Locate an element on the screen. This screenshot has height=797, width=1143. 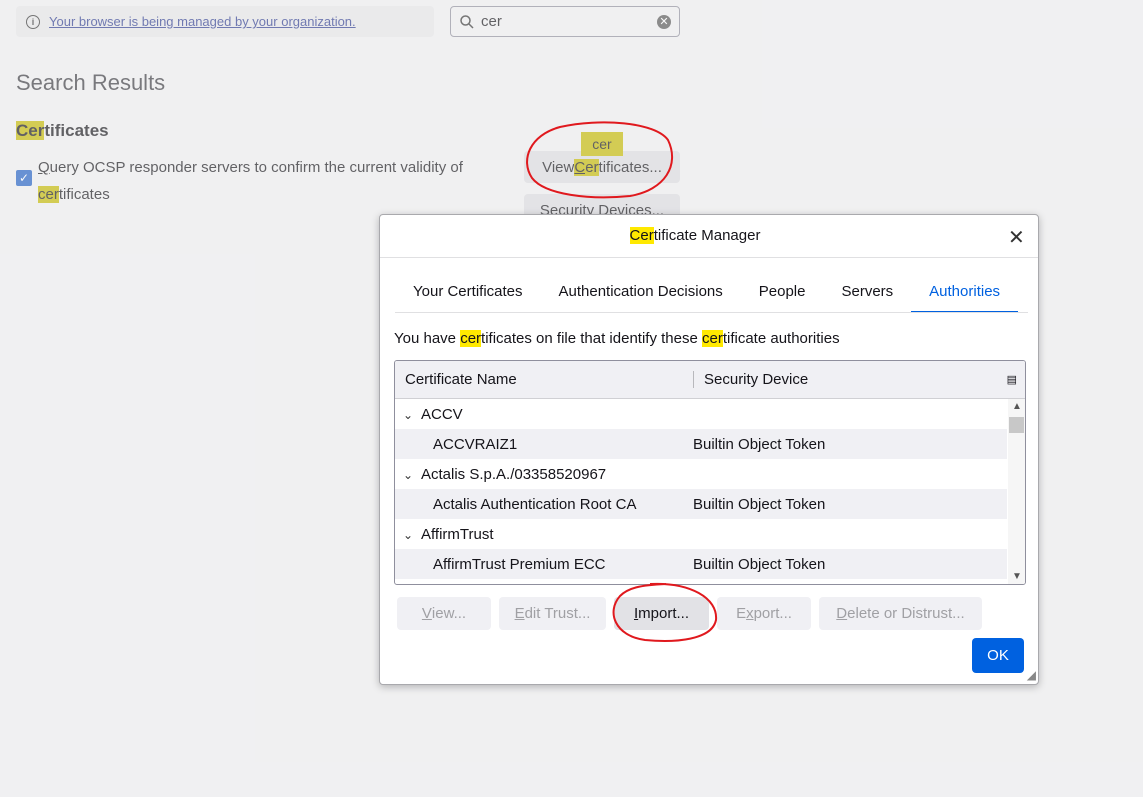
row-name: AffirmTrust Premium ECC is located at coordinates (519, 564).